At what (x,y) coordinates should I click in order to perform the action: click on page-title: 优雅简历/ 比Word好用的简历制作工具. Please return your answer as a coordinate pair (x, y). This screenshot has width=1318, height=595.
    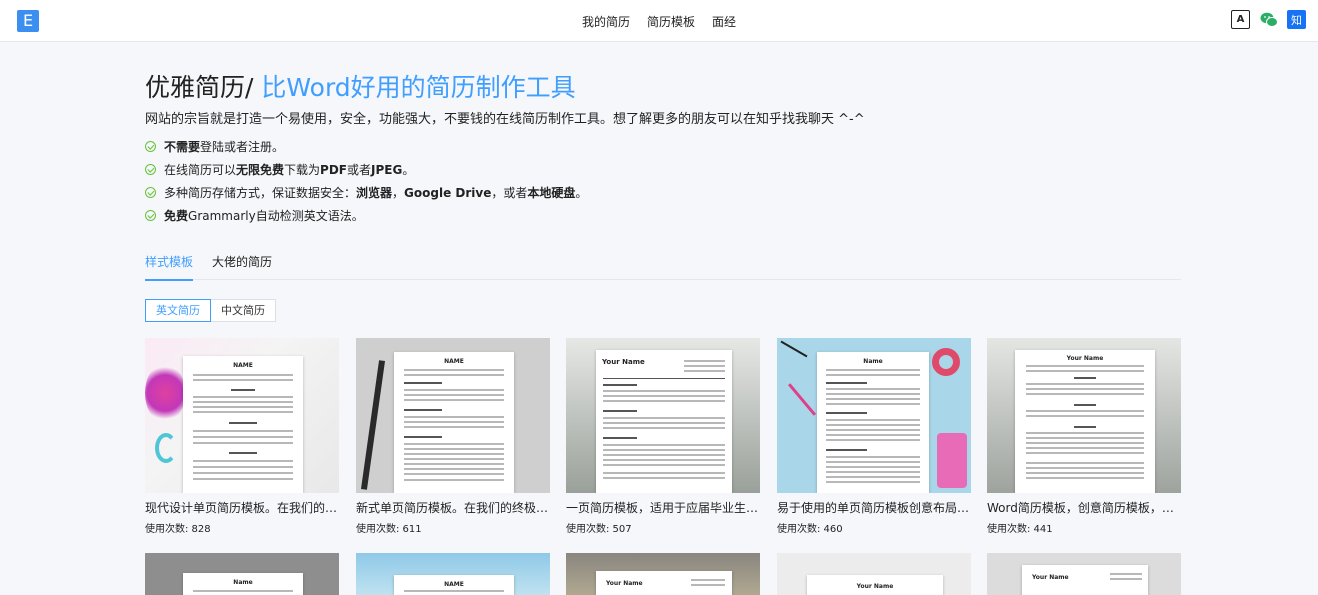
    Looking at the image, I should click on (360, 87).